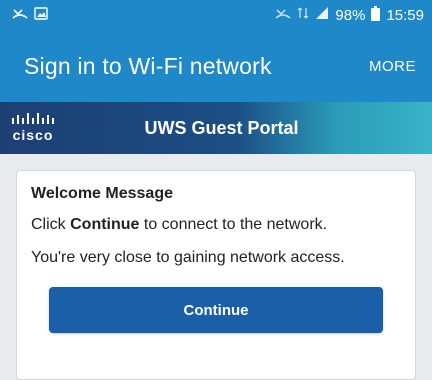 The image size is (432, 380). What do you see at coordinates (51, 224) in the screenshot?
I see `instruction-prefix: Click` at bounding box center [51, 224].